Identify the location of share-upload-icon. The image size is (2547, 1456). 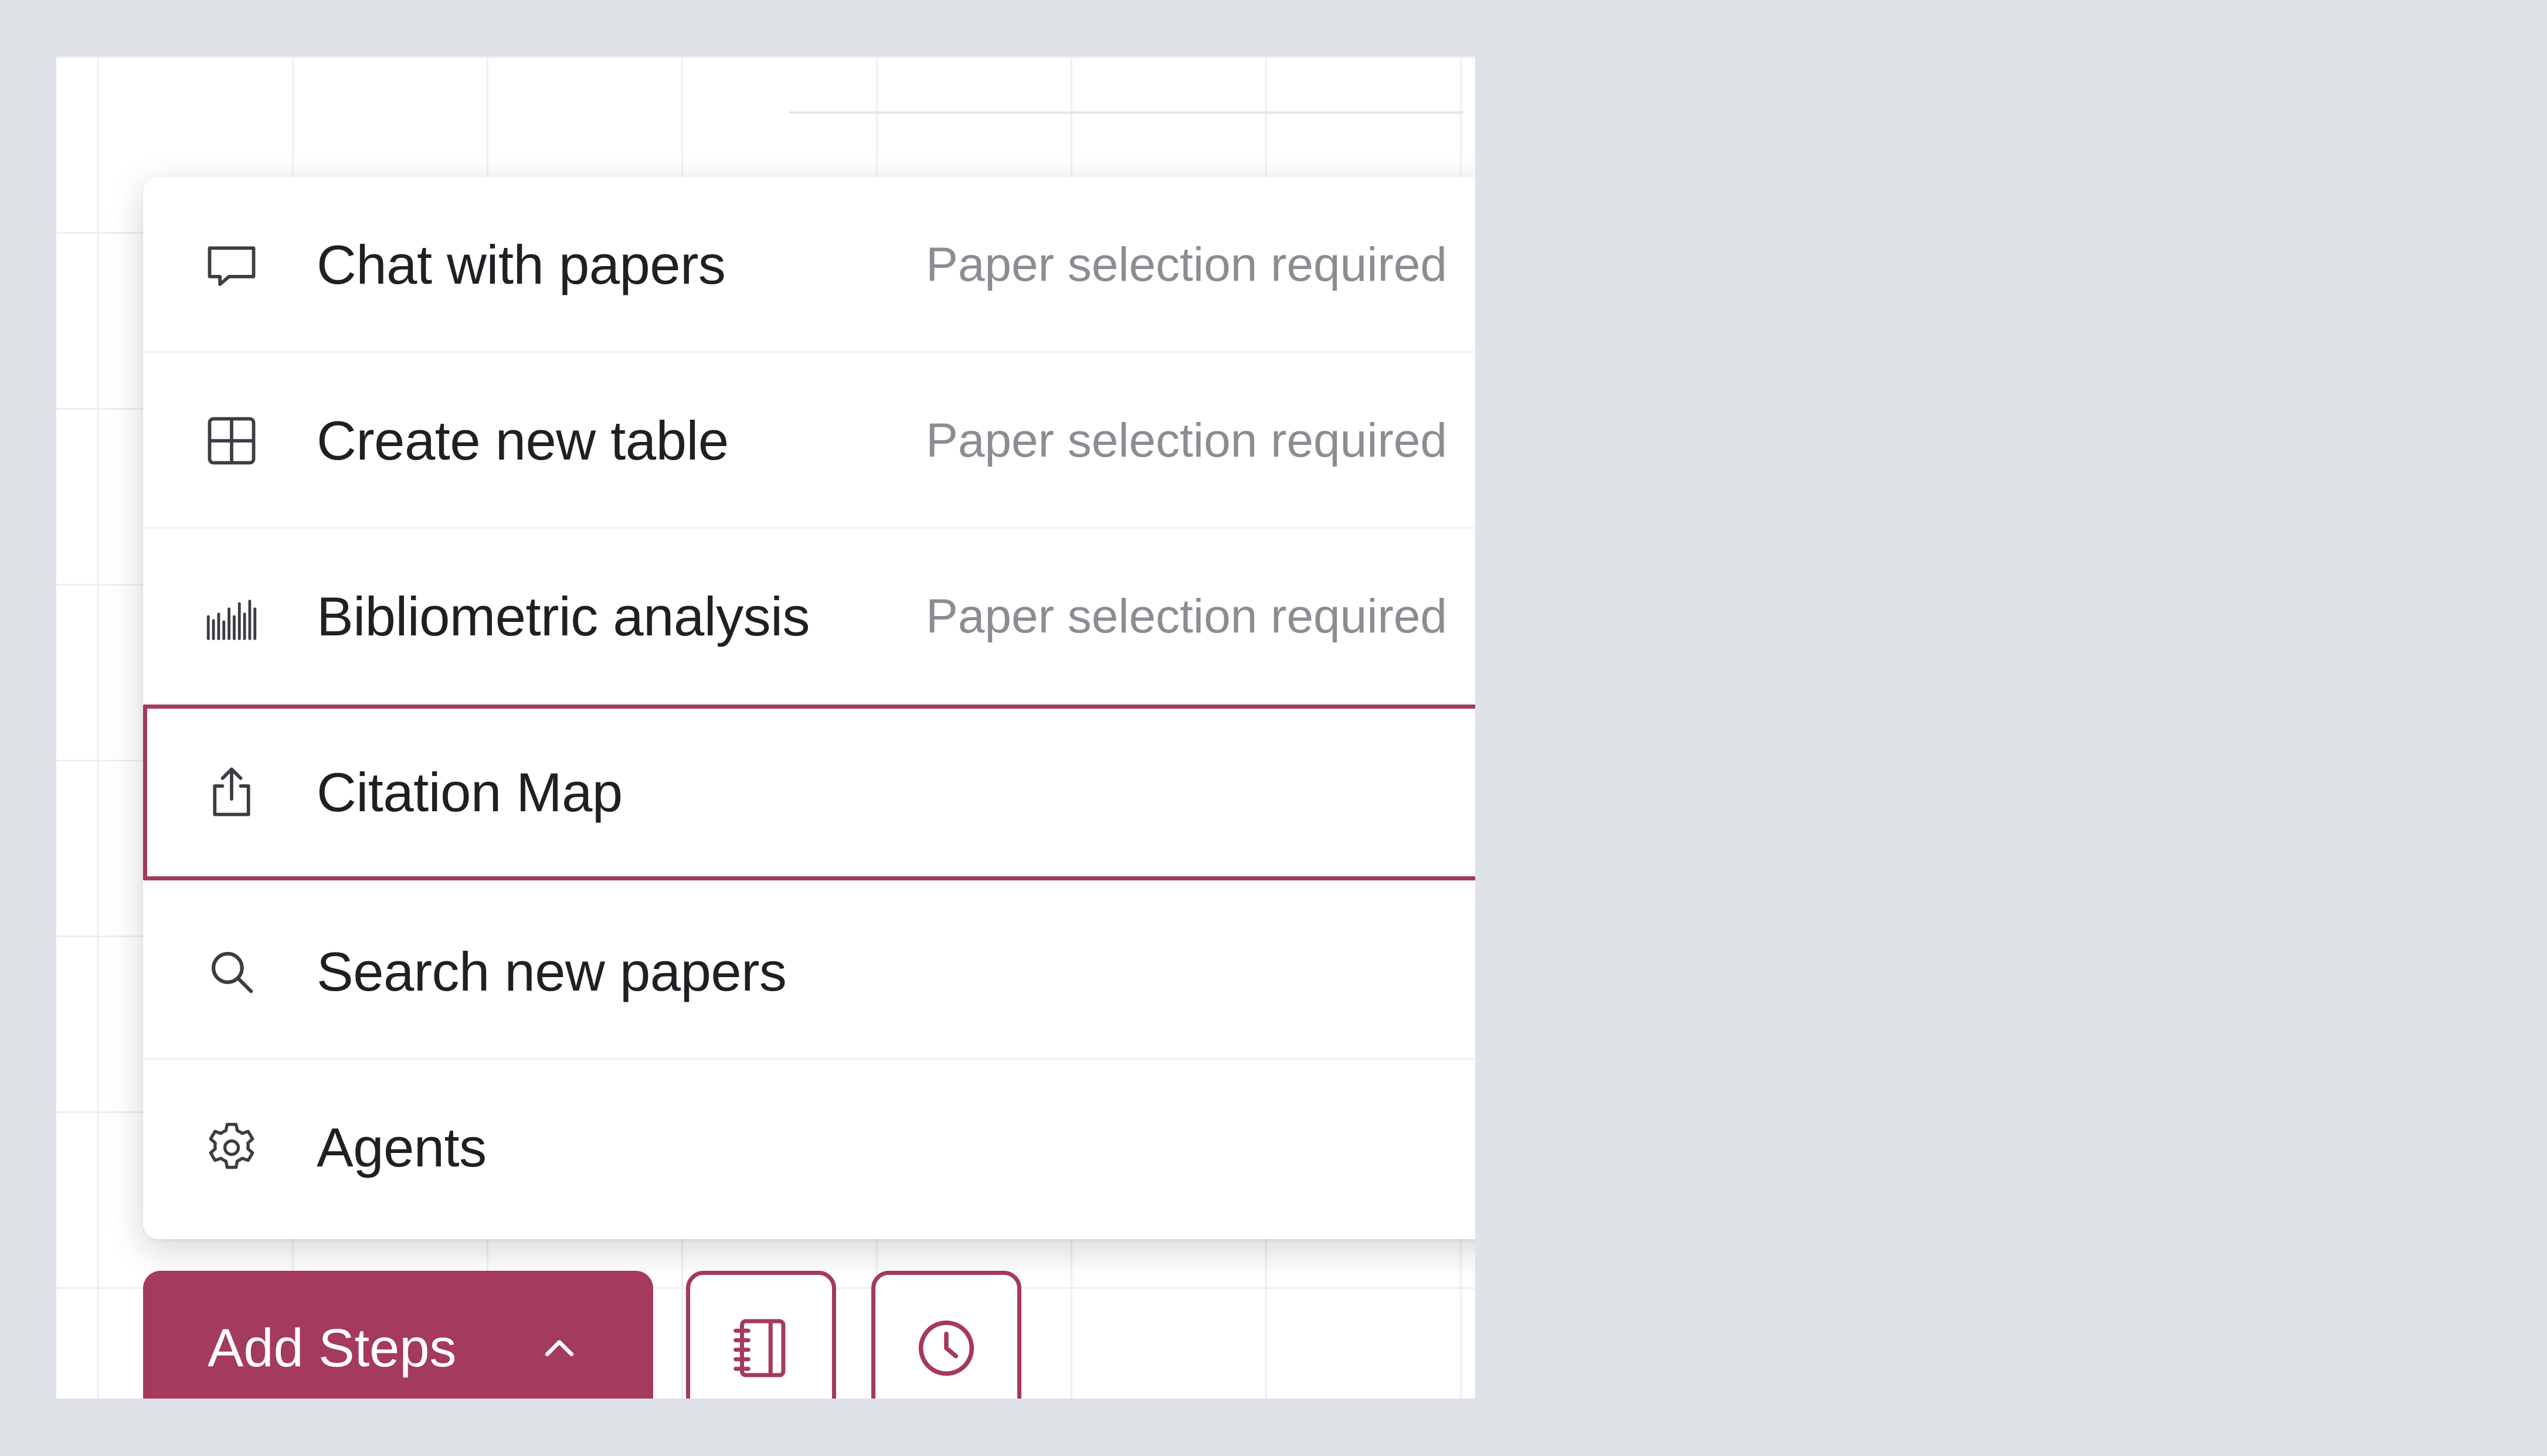
(232, 792).